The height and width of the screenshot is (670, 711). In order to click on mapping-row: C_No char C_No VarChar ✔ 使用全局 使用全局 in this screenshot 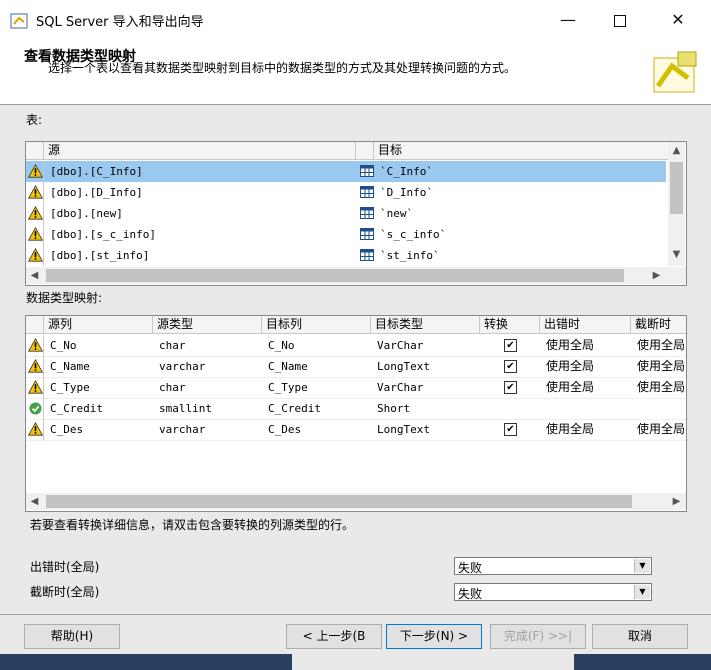, I will do `click(356, 346)`.